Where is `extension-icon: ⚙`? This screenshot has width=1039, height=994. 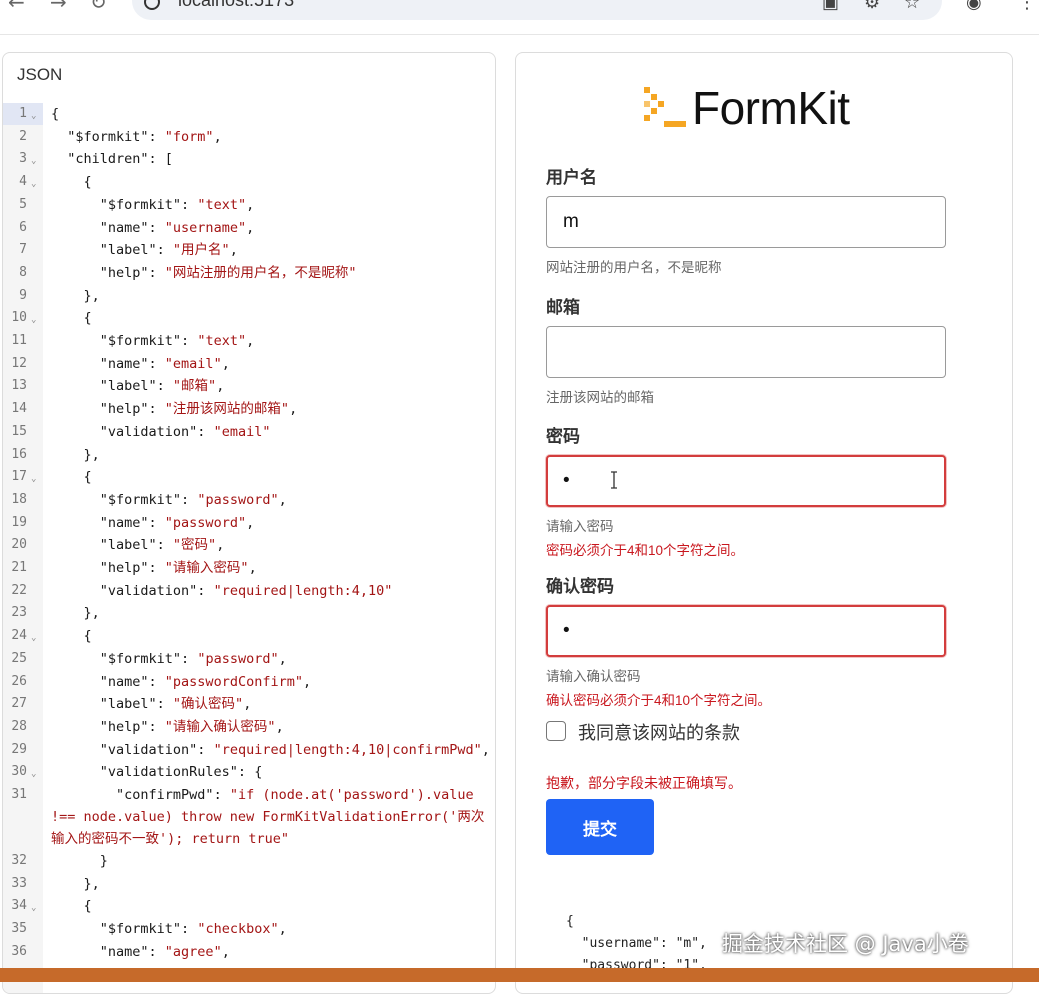 extension-icon: ⚙ is located at coordinates (872, 6).